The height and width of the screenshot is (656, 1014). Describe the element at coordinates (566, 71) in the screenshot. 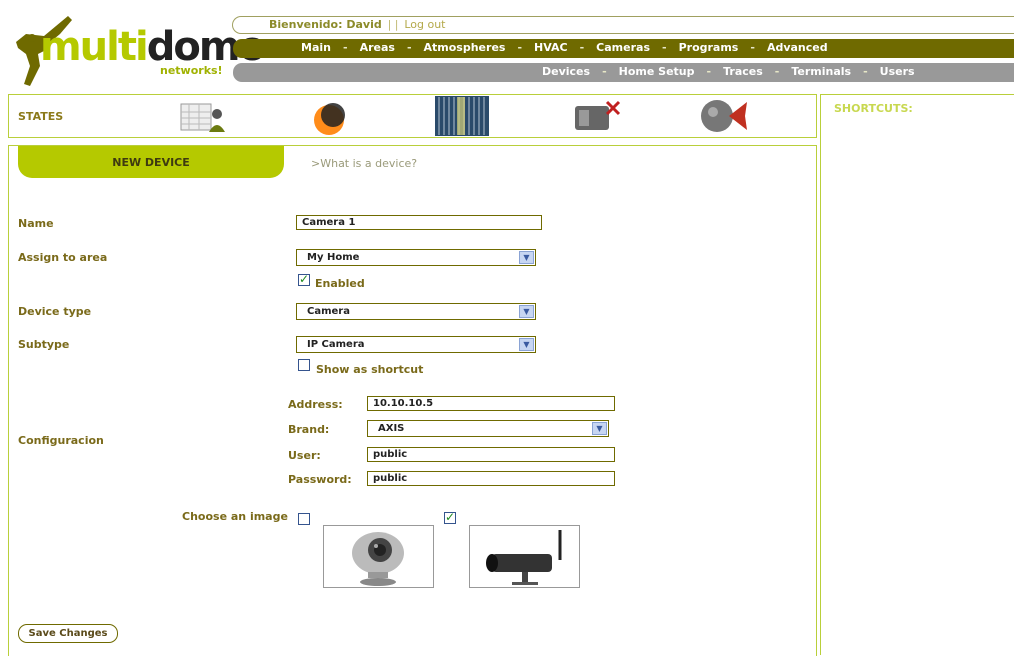

I see `subnav-devices: Devices` at that location.